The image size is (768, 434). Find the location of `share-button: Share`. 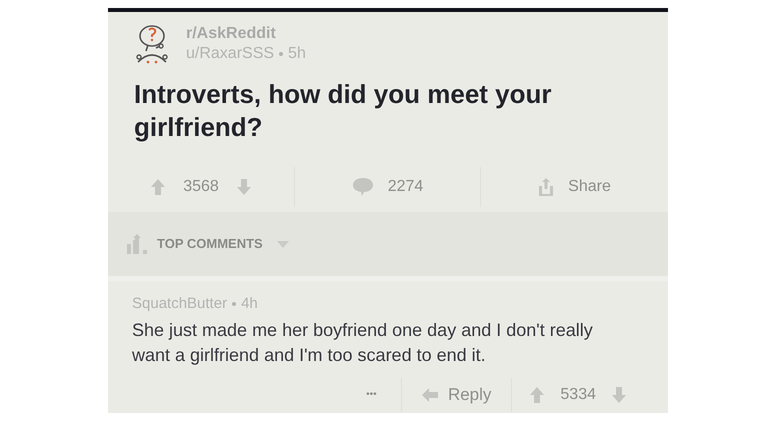

share-button: Share is located at coordinates (574, 186).